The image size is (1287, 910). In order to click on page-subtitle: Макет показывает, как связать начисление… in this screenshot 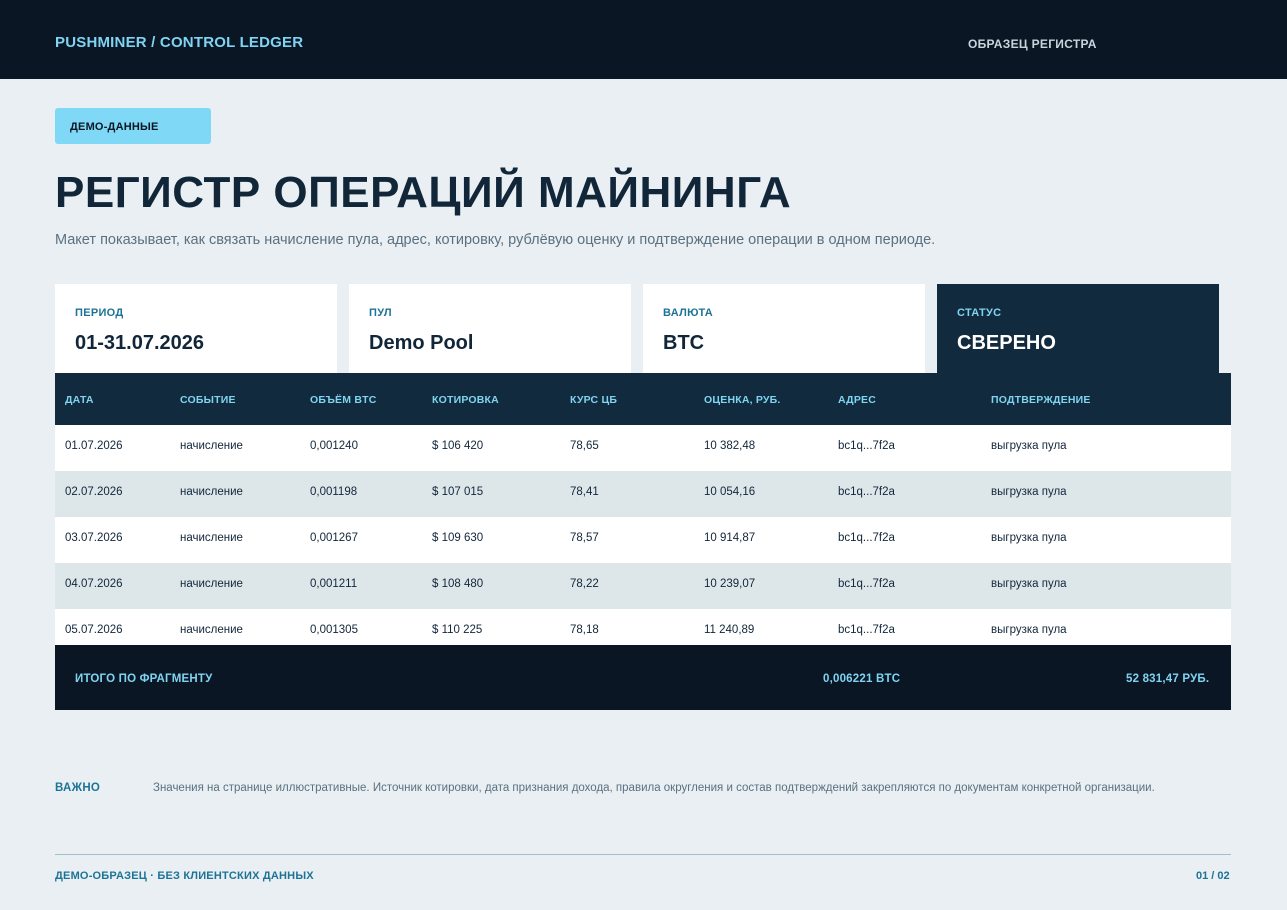, I will do `click(495, 240)`.